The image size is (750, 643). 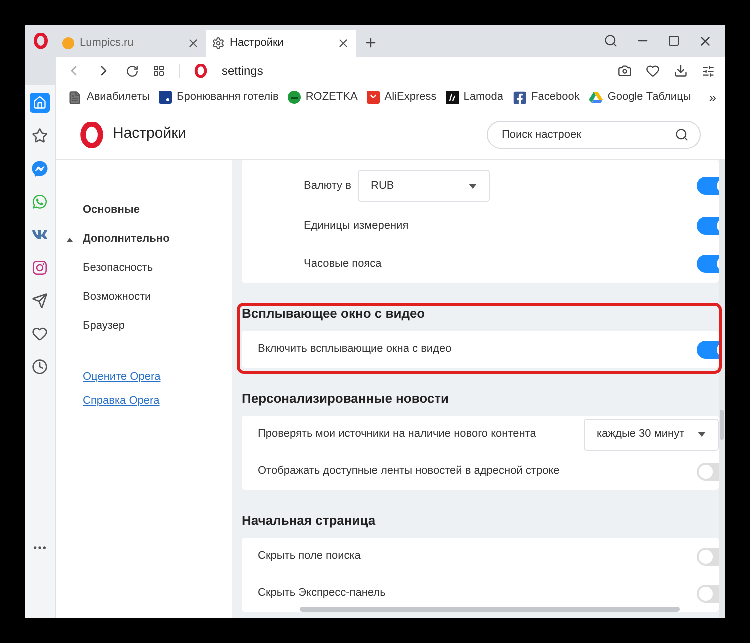 What do you see at coordinates (355, 350) in the screenshot?
I see `setting-label: Включить всплывающие окна с видео` at bounding box center [355, 350].